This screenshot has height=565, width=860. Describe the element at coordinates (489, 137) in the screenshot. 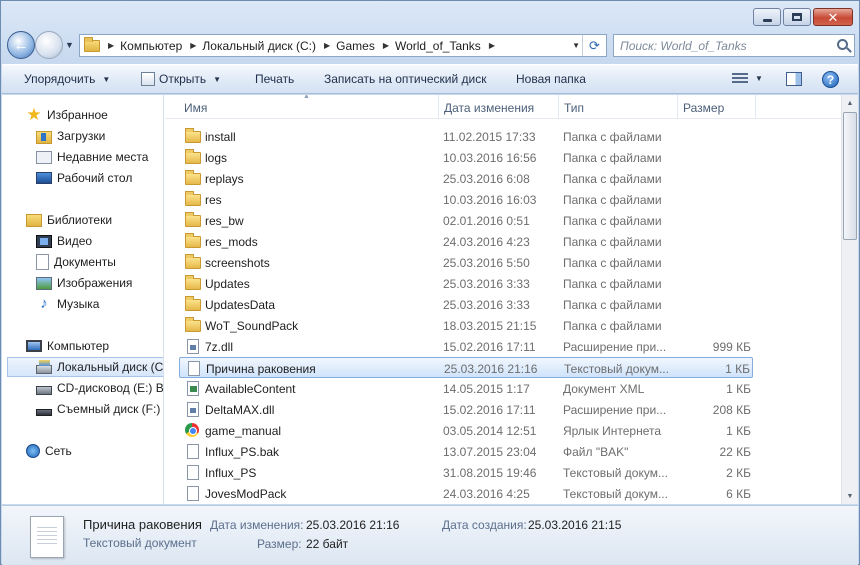

I see `file-date: 11.02.2015 17:33` at that location.